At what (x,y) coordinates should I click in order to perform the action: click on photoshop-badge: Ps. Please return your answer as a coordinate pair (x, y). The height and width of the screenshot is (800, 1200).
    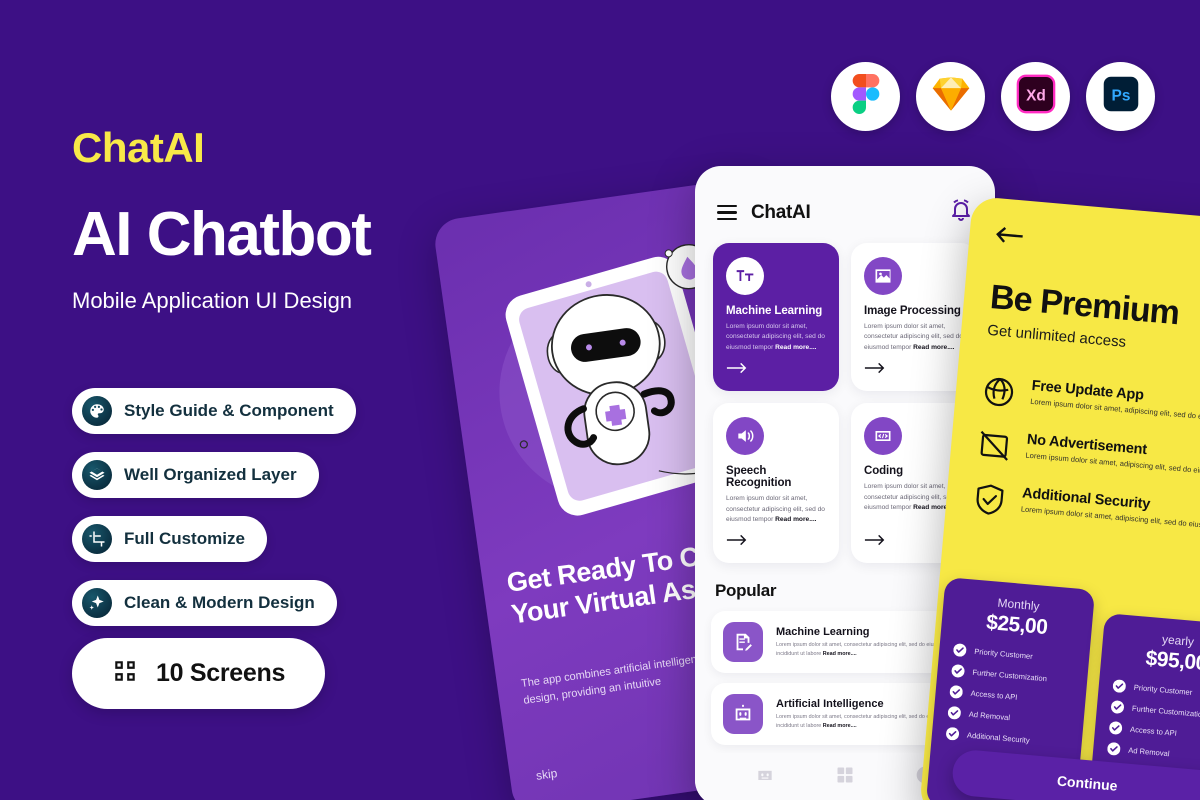
    Looking at the image, I should click on (1120, 96).